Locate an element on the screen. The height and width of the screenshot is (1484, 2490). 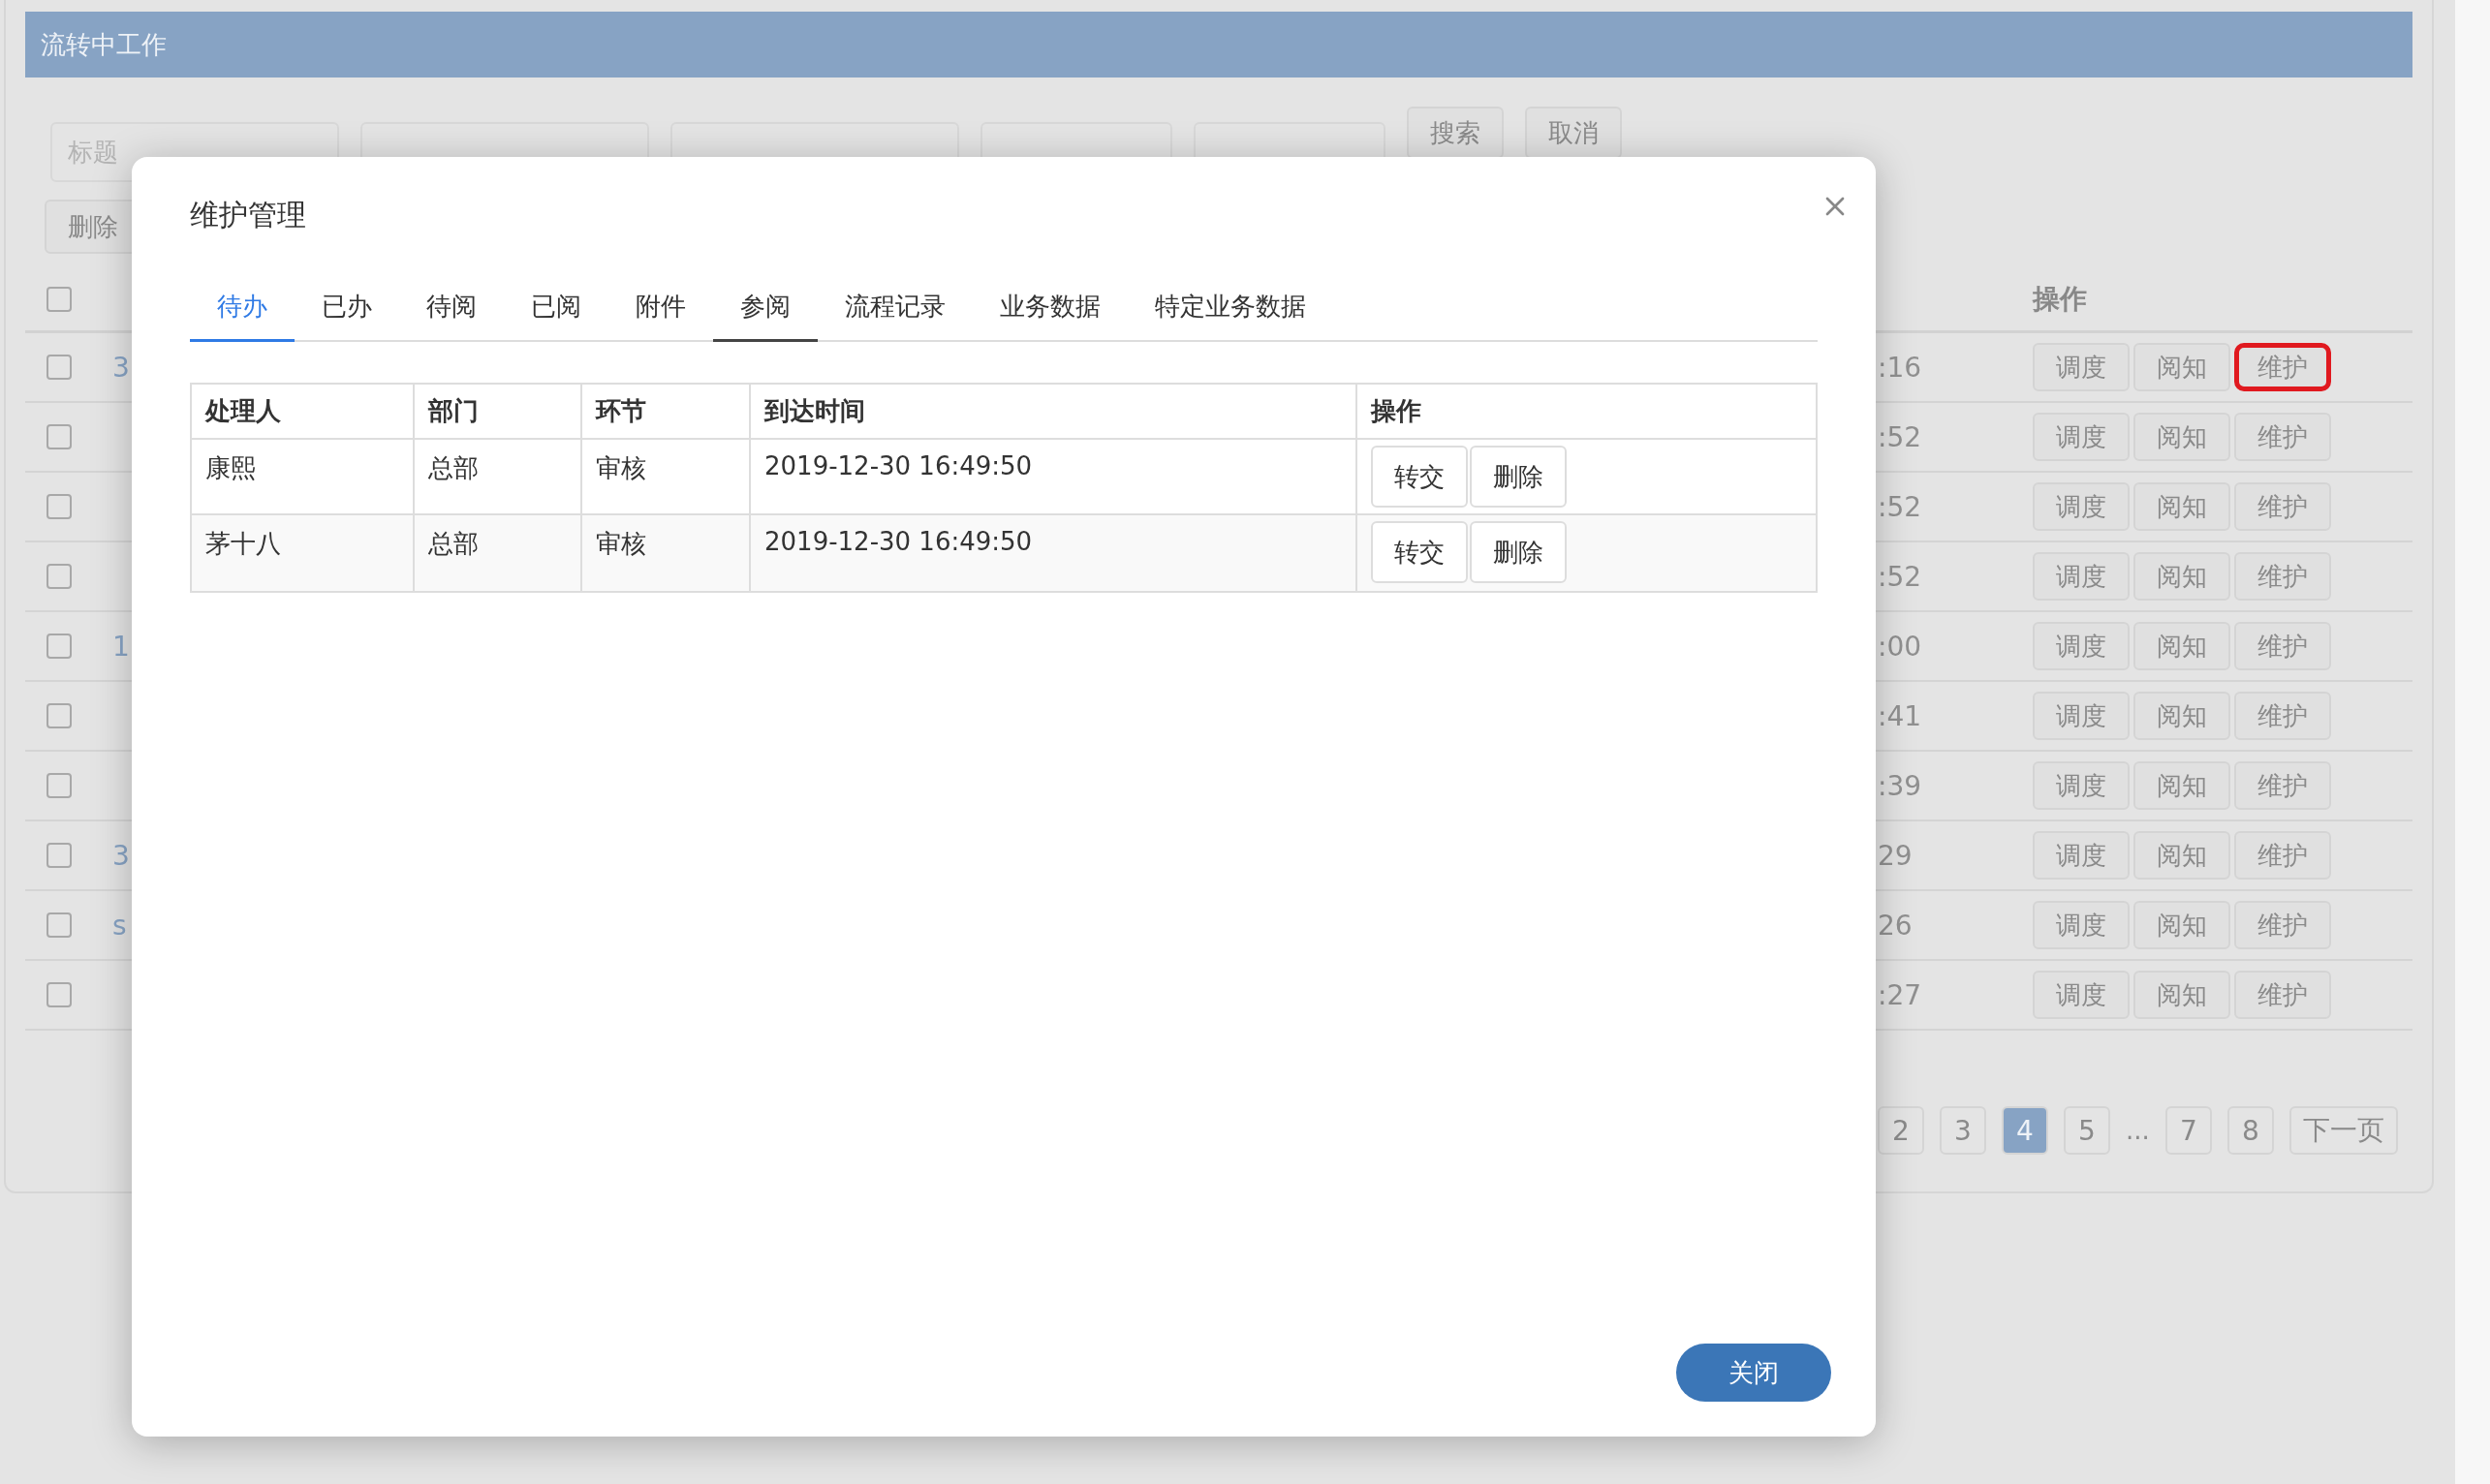
time-cell: :16 is located at coordinates (1900, 367).